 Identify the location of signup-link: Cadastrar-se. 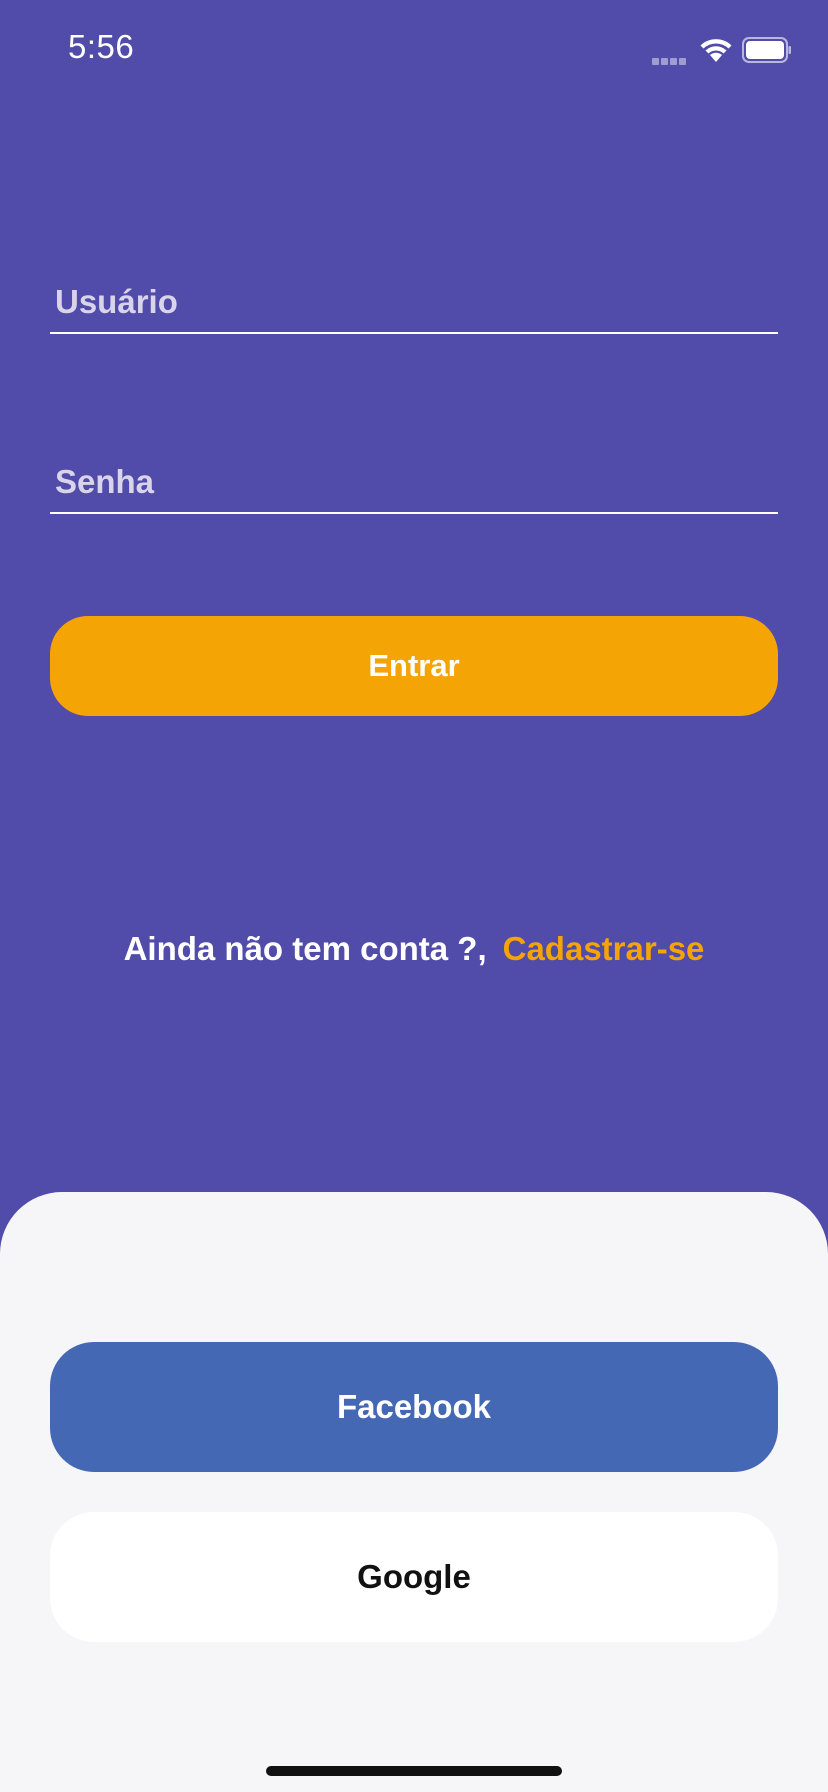
(604, 948).